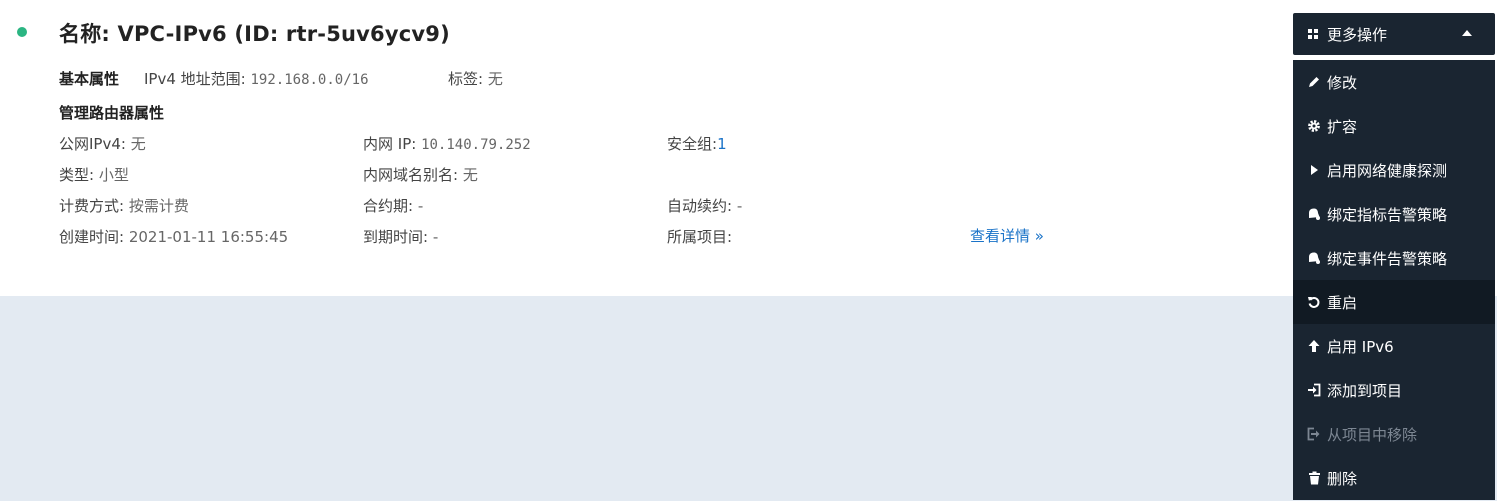  Describe the element at coordinates (700, 237) in the screenshot. I see `project-label: 所属项目:` at that location.